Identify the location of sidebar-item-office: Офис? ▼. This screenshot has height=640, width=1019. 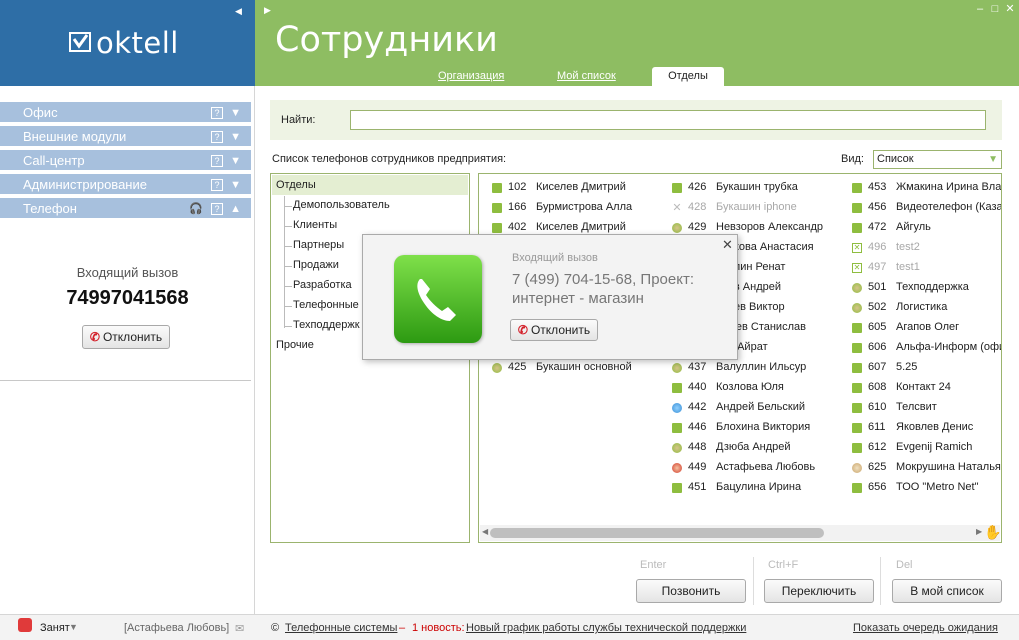
(125, 113).